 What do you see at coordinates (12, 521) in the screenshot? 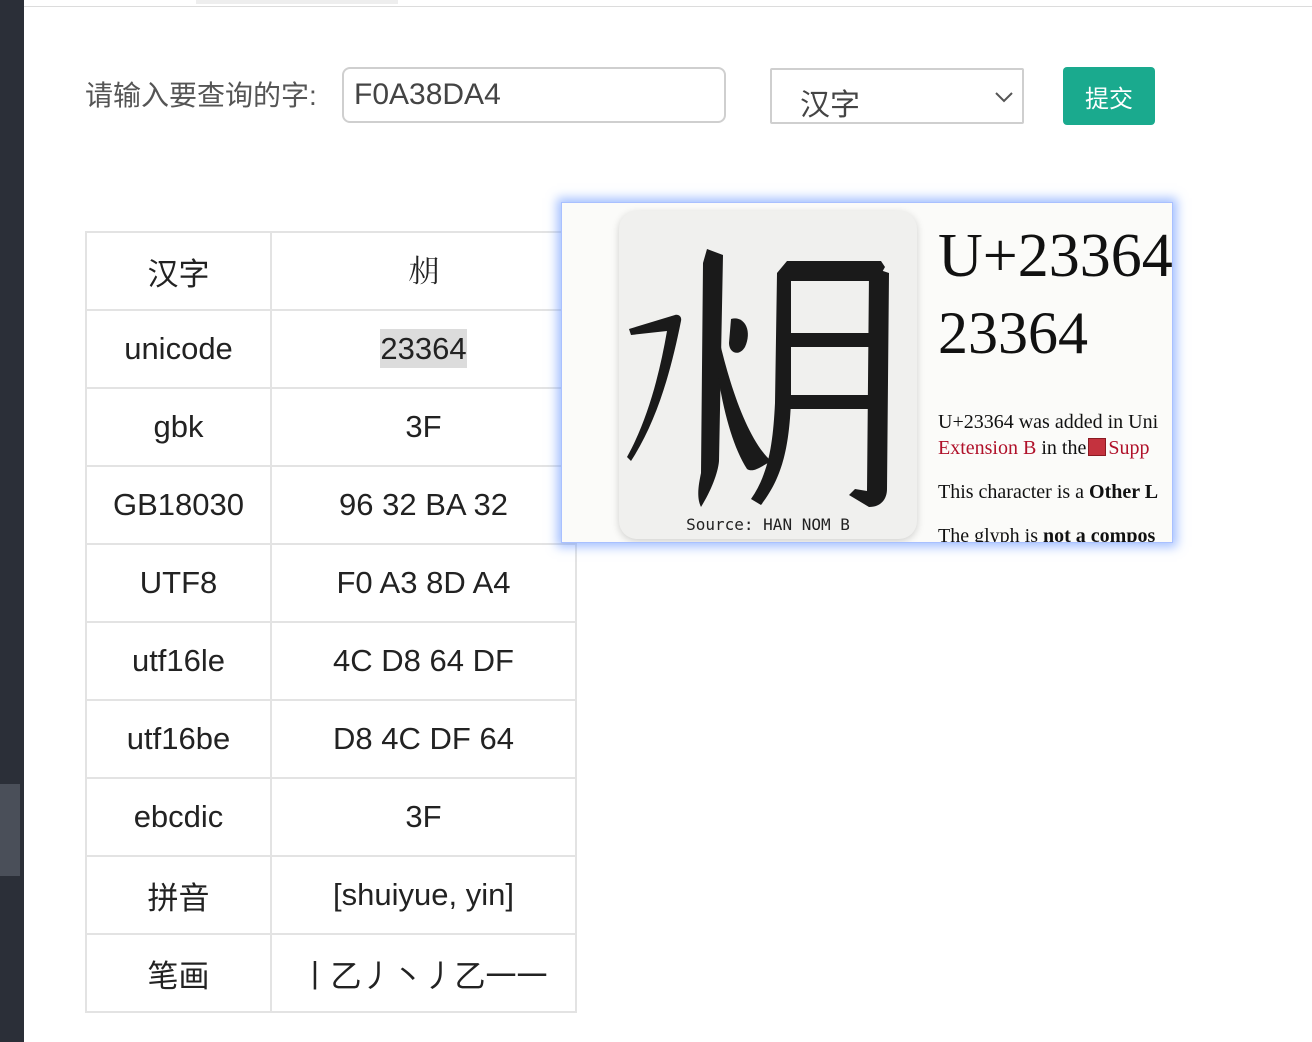
I see `left-sidebar-rail` at bounding box center [12, 521].